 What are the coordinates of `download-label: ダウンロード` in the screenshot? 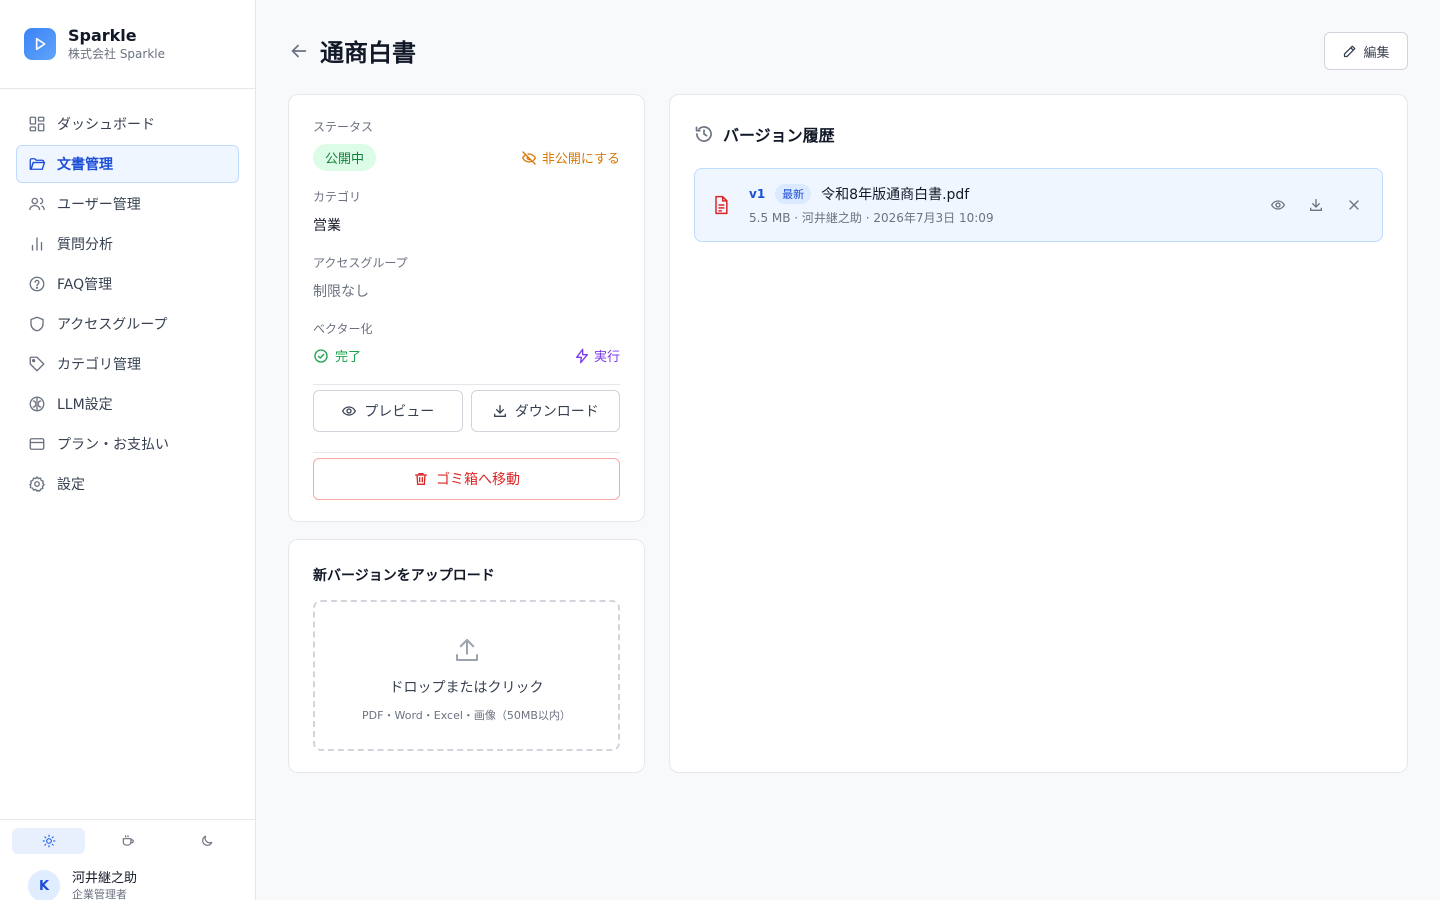 It's located at (556, 412).